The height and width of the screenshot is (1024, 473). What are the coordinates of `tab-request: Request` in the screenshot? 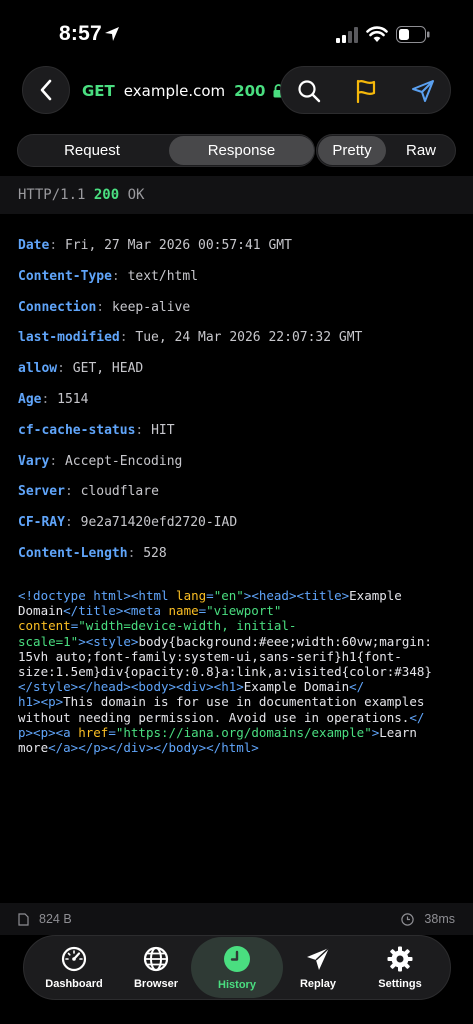 It's located at (92, 150).